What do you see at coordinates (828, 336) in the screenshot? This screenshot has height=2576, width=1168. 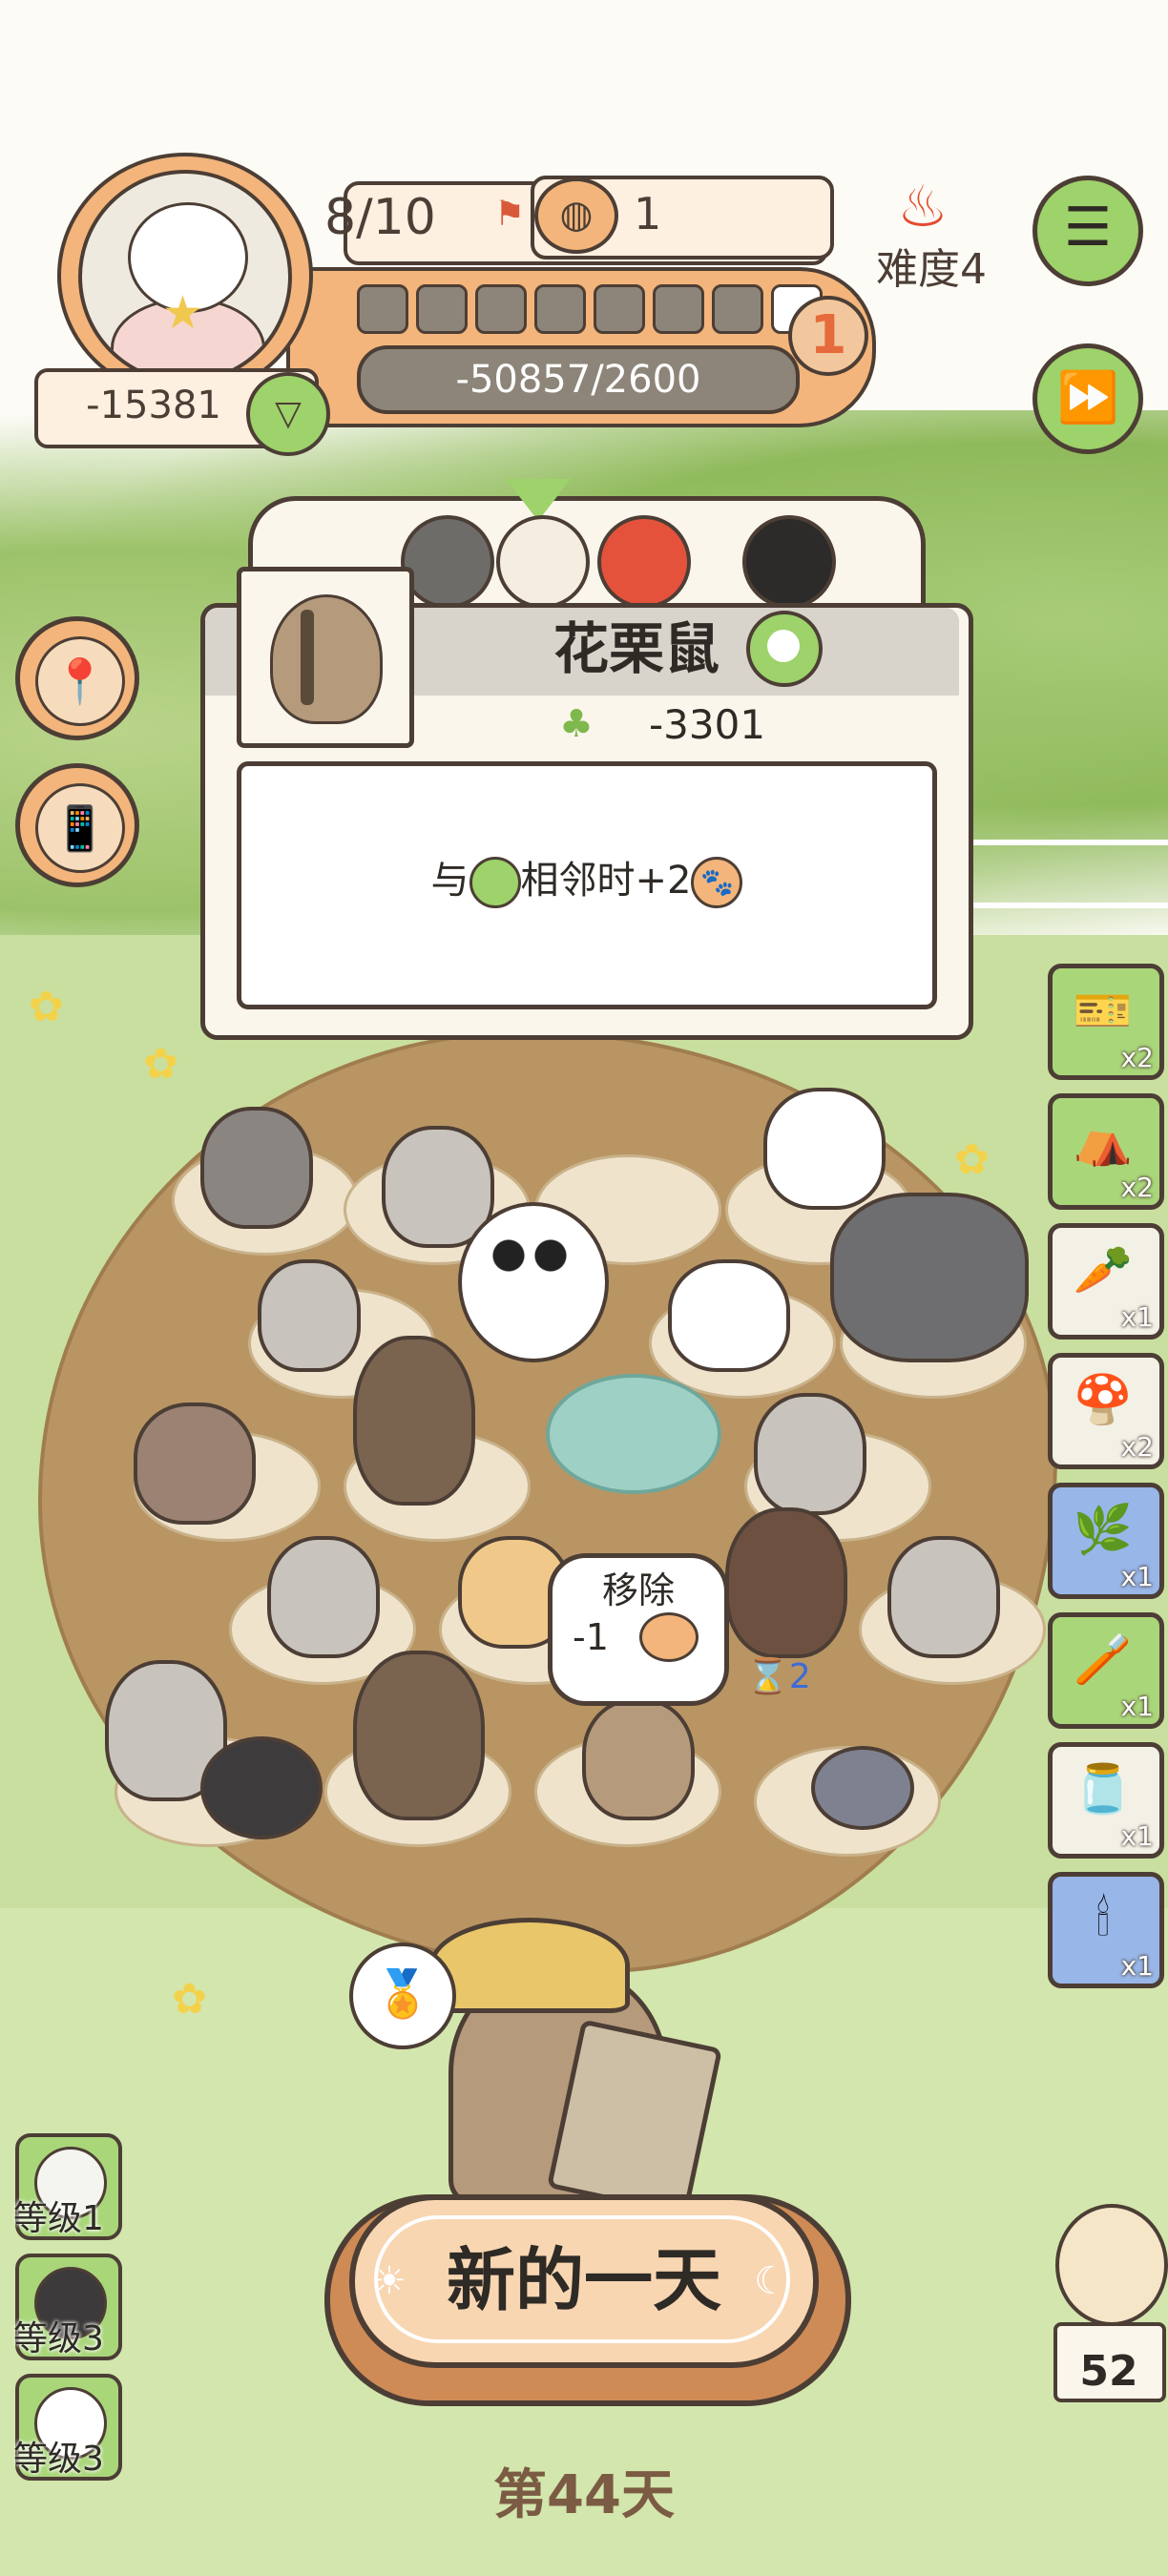 I see `level-badge: 1` at bounding box center [828, 336].